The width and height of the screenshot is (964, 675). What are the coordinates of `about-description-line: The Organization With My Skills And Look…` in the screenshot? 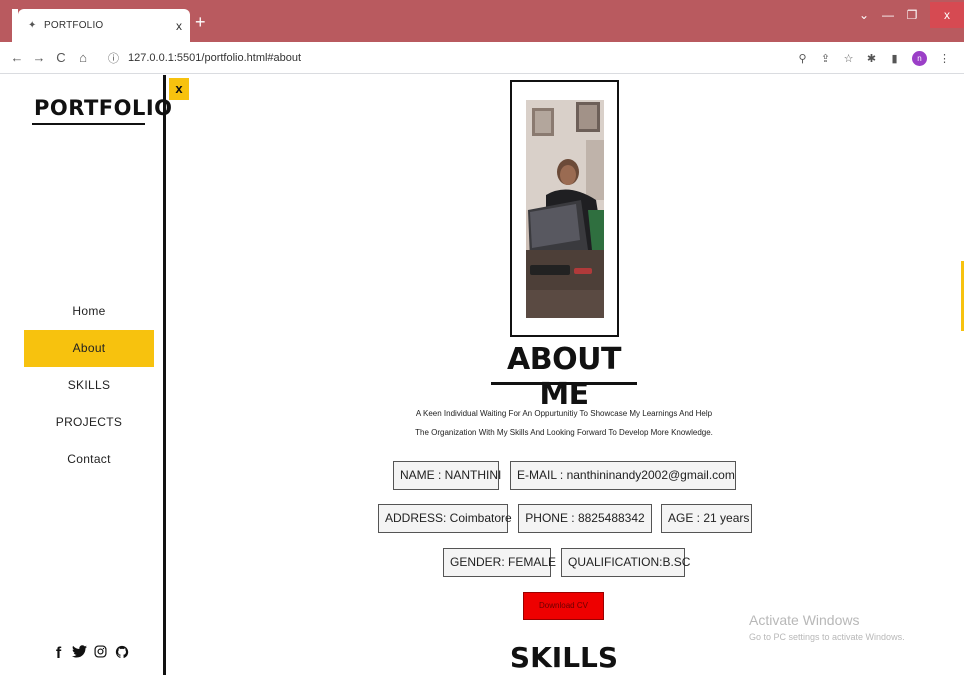 It's located at (564, 432).